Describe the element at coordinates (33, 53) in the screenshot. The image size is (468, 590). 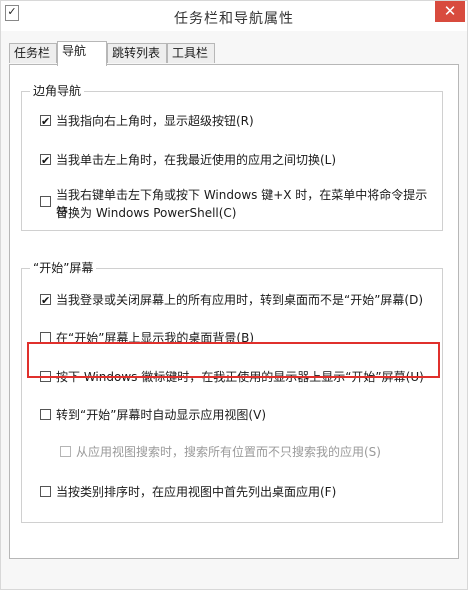
I see `tab-taskbar: 任务栏` at that location.